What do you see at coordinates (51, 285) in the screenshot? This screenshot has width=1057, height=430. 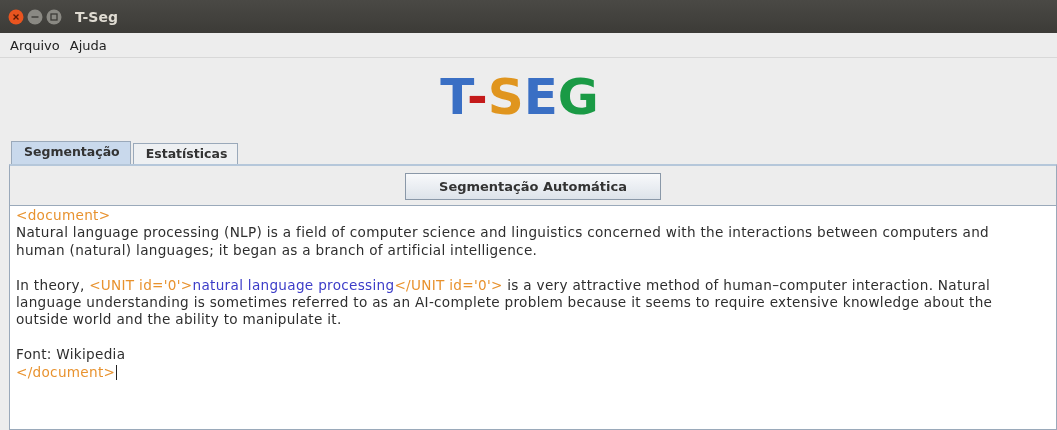 I see `body-text: In theory,` at bounding box center [51, 285].